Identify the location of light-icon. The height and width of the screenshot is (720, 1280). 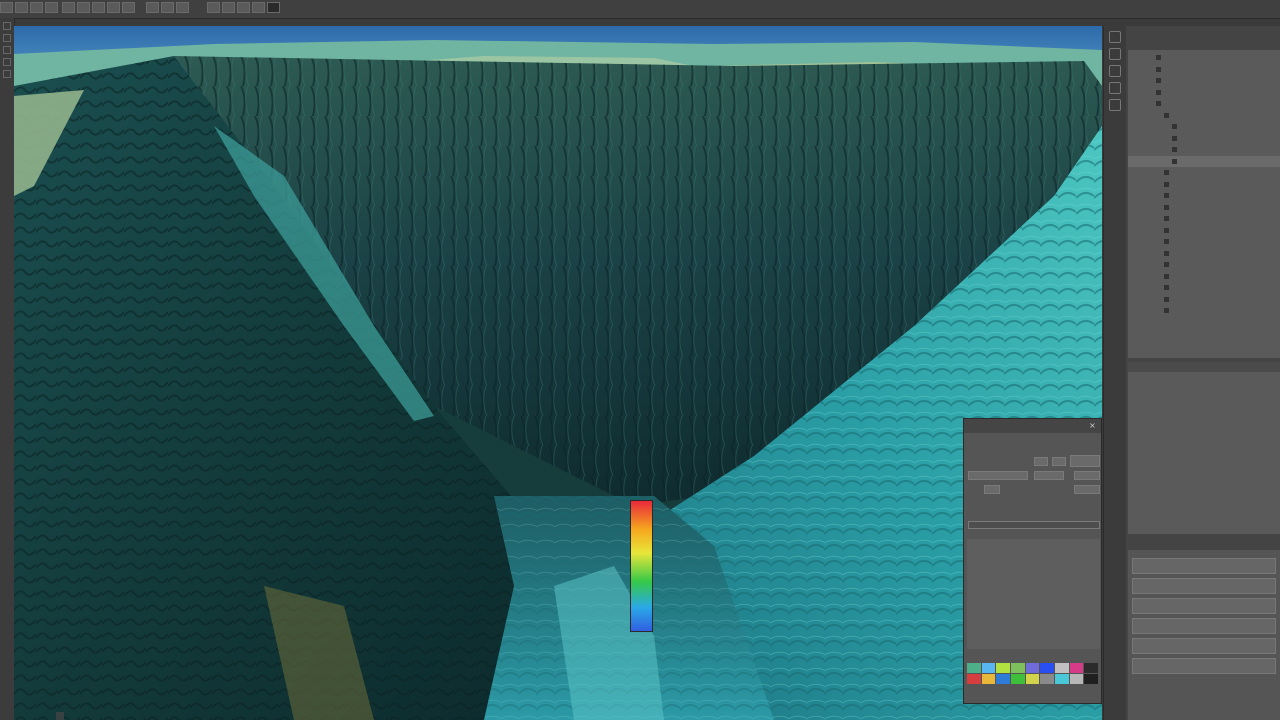
(1115, 71).